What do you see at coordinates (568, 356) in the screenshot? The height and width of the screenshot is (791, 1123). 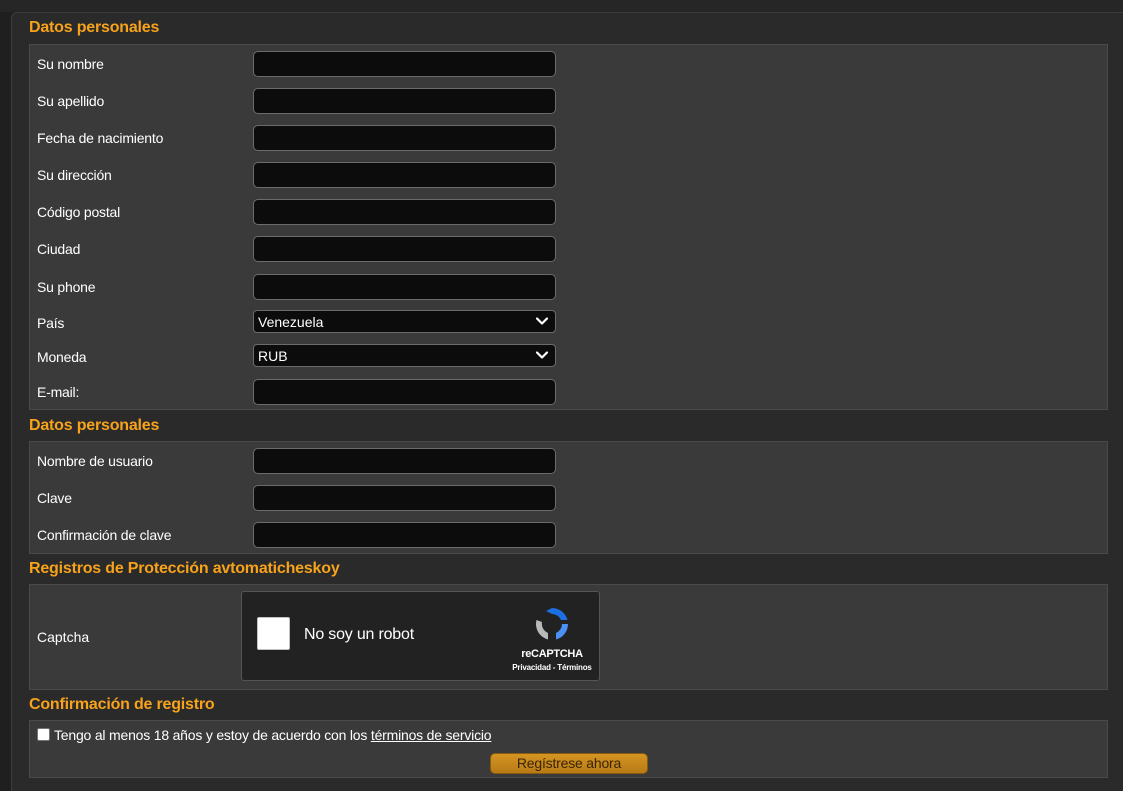 I see `row-currency: Moneda RUB` at bounding box center [568, 356].